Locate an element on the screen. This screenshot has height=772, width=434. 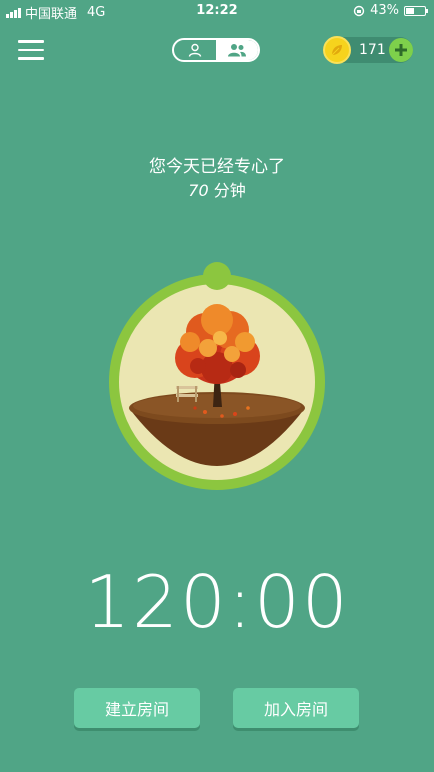
battery-icon is located at coordinates (416, 10).